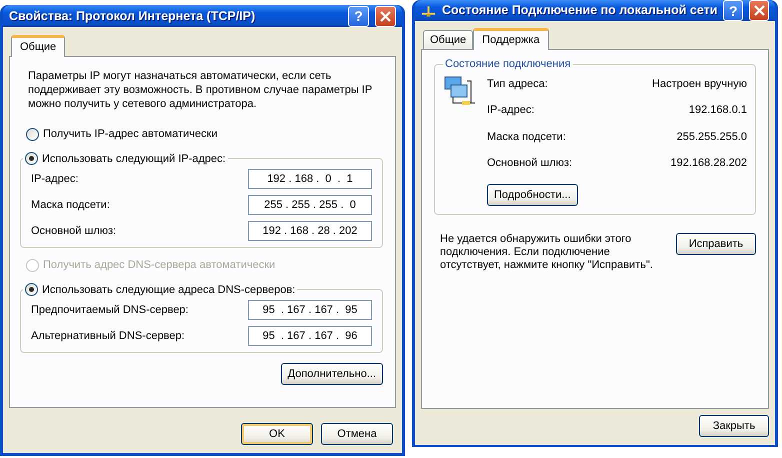  Describe the element at coordinates (711, 137) in the screenshot. I see `info-value: 255.255.255.0` at that location.